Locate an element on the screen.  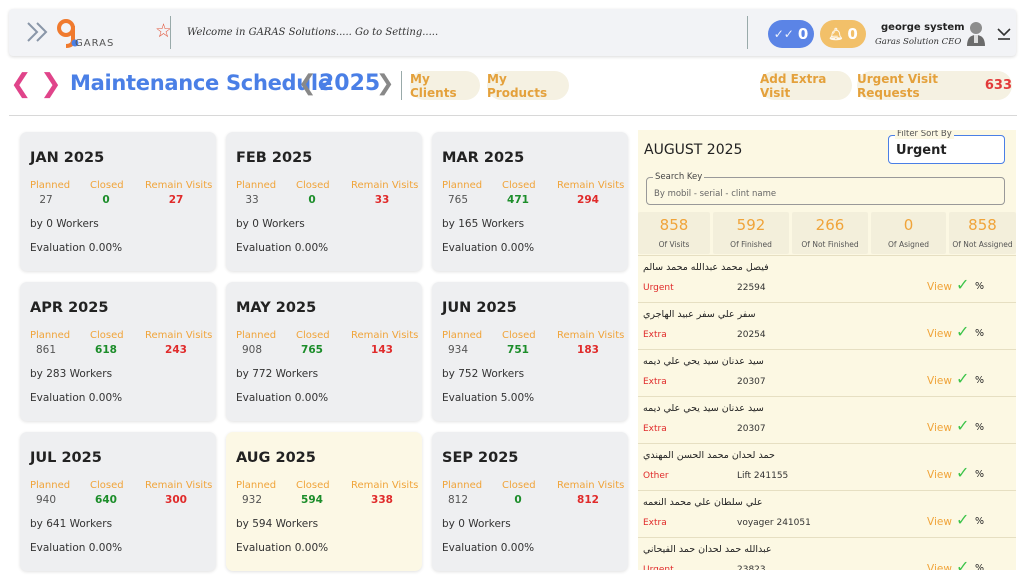
stat-number: 858 is located at coordinates (982, 225).